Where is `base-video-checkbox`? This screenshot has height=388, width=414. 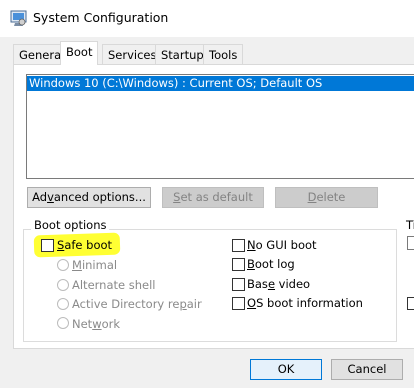
base-video-checkbox is located at coordinates (238, 284).